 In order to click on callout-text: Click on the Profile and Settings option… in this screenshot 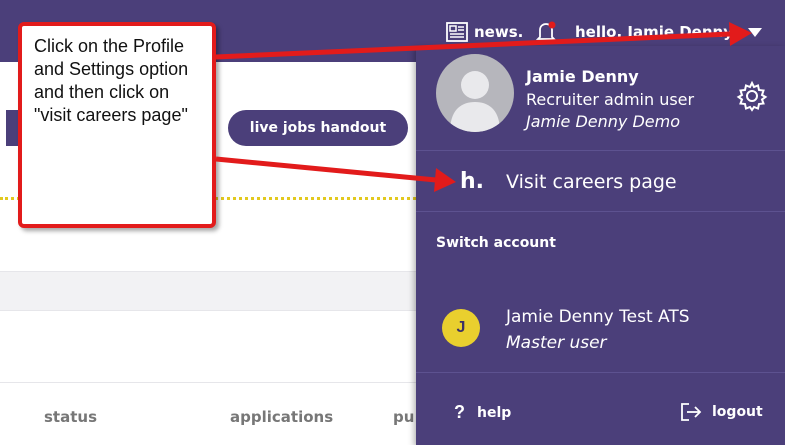, I will do `click(111, 80)`.